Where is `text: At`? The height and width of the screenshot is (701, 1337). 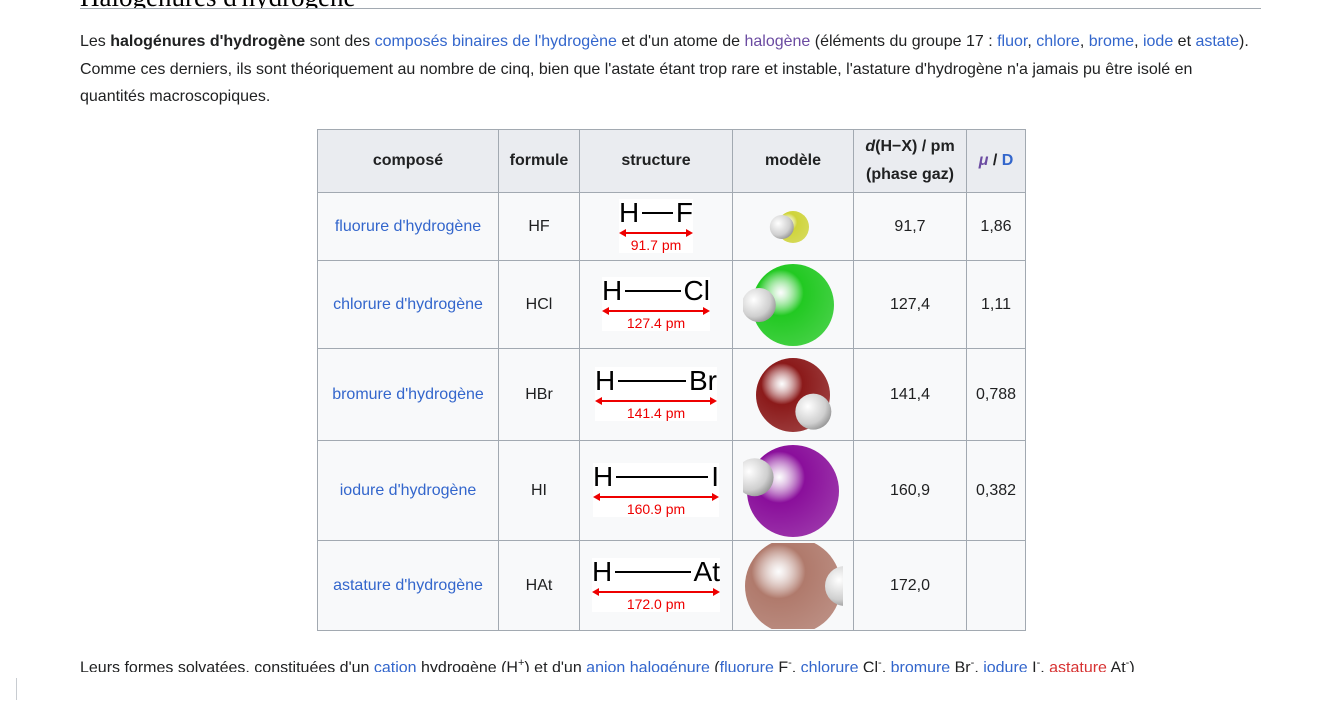
text: At is located at coordinates (1116, 665).